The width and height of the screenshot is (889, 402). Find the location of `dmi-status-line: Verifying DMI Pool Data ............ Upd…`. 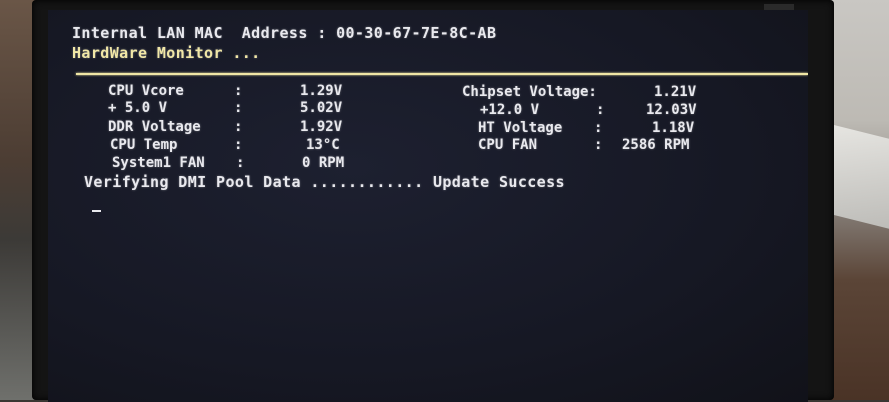

dmi-status-line: Verifying DMI Pool Data ............ Upd… is located at coordinates (324, 182).